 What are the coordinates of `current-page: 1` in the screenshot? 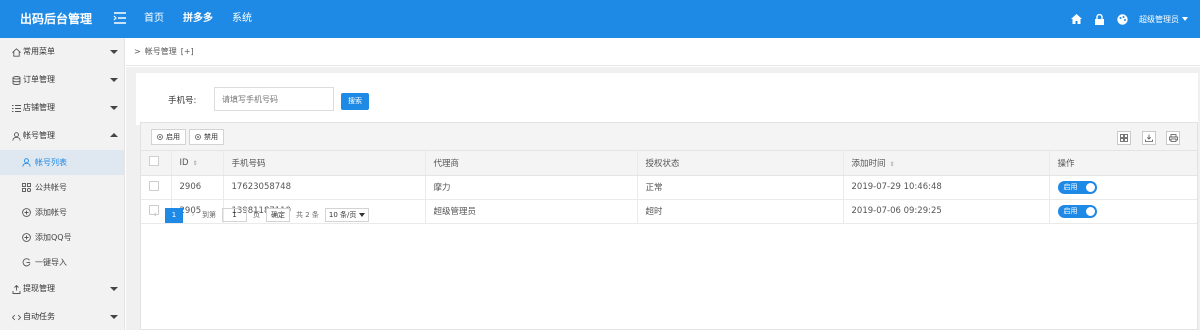 It's located at (174, 215).